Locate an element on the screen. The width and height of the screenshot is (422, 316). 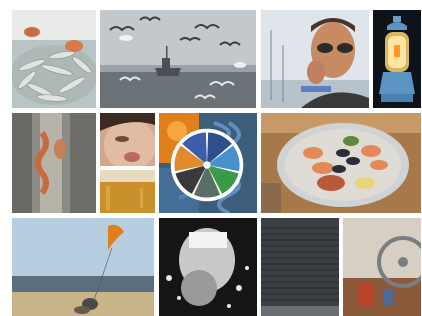
seagulls-over-fishing-boat-photo is located at coordinates (178, 59).